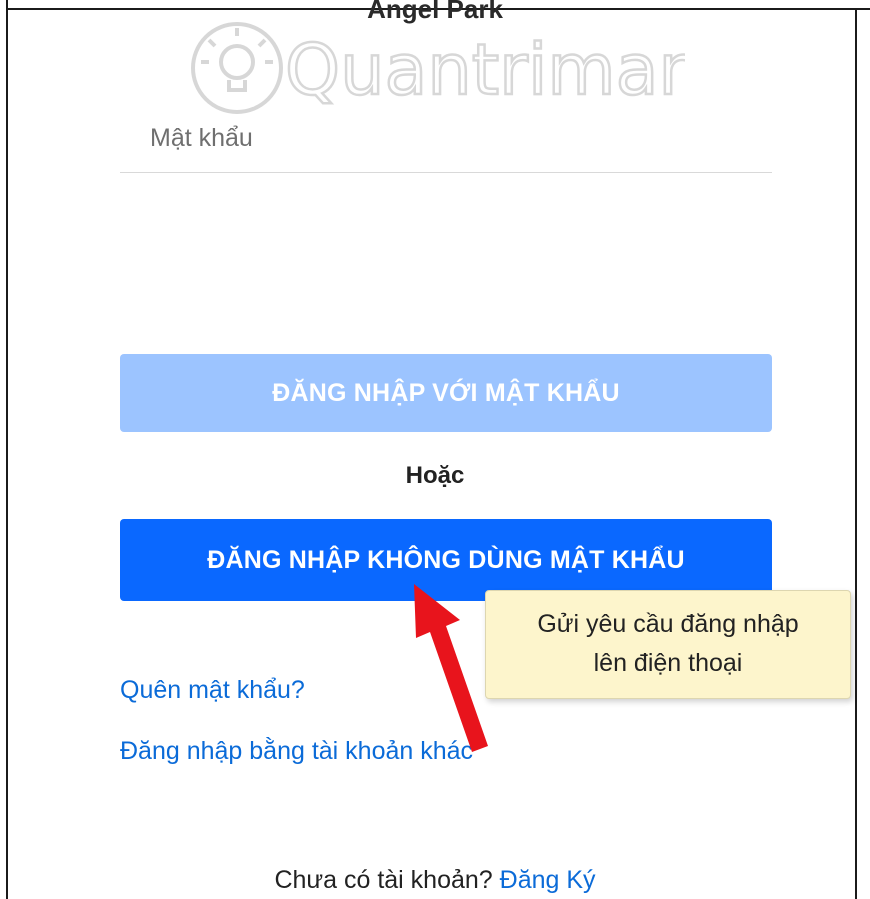  I want to click on window-frame-left, so click(7, 449).